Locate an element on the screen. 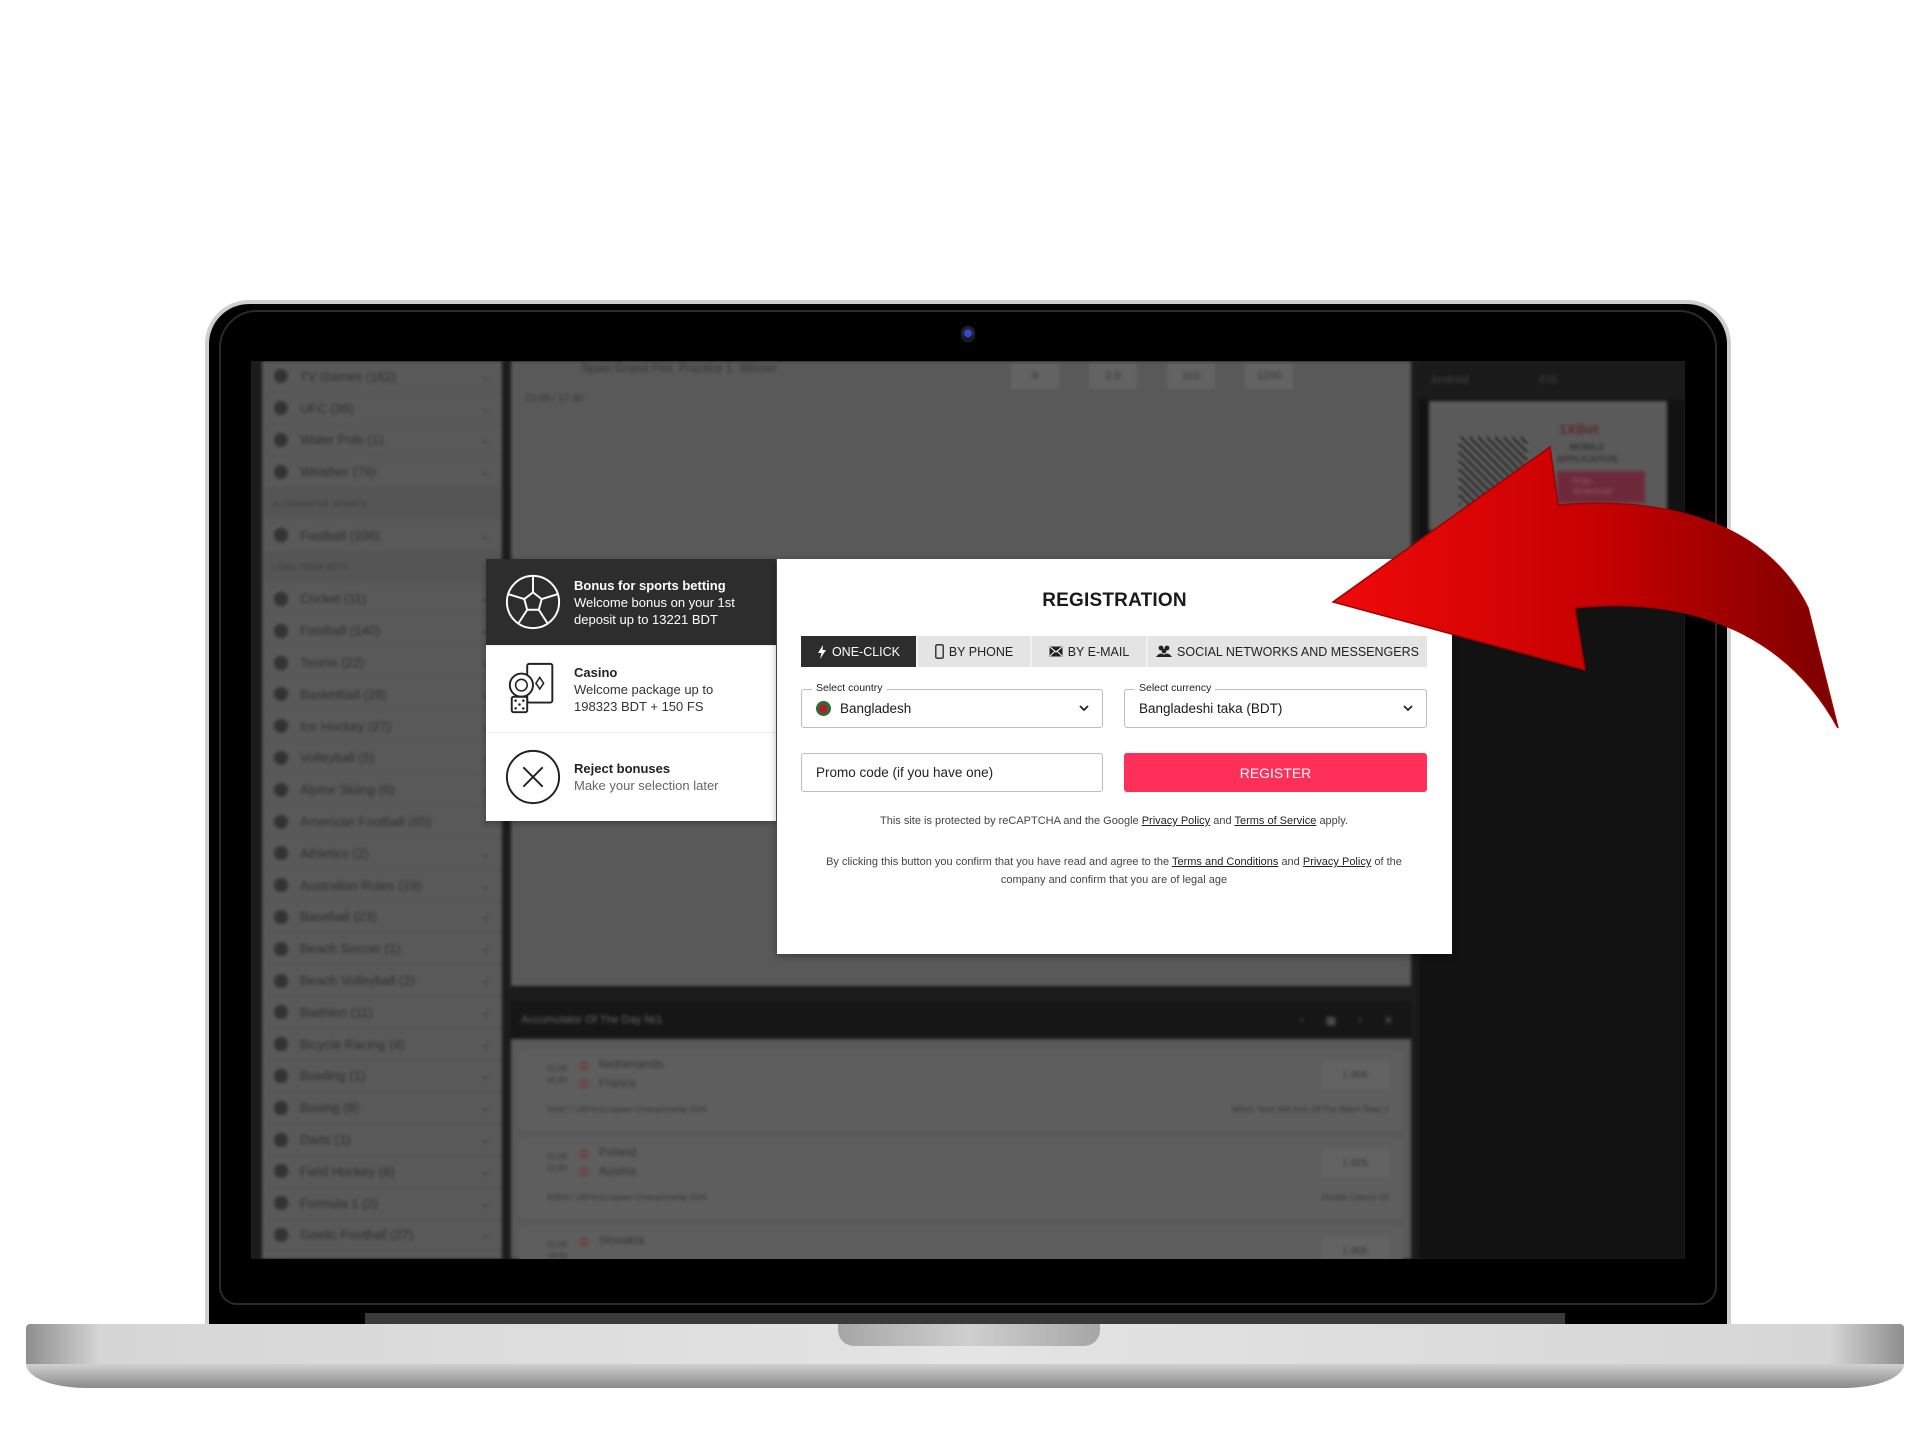 Image resolution: width=1920 pixels, height=1440 pixels. sidebar-item: Golf (10)⌄ is located at coordinates (382, 1255).